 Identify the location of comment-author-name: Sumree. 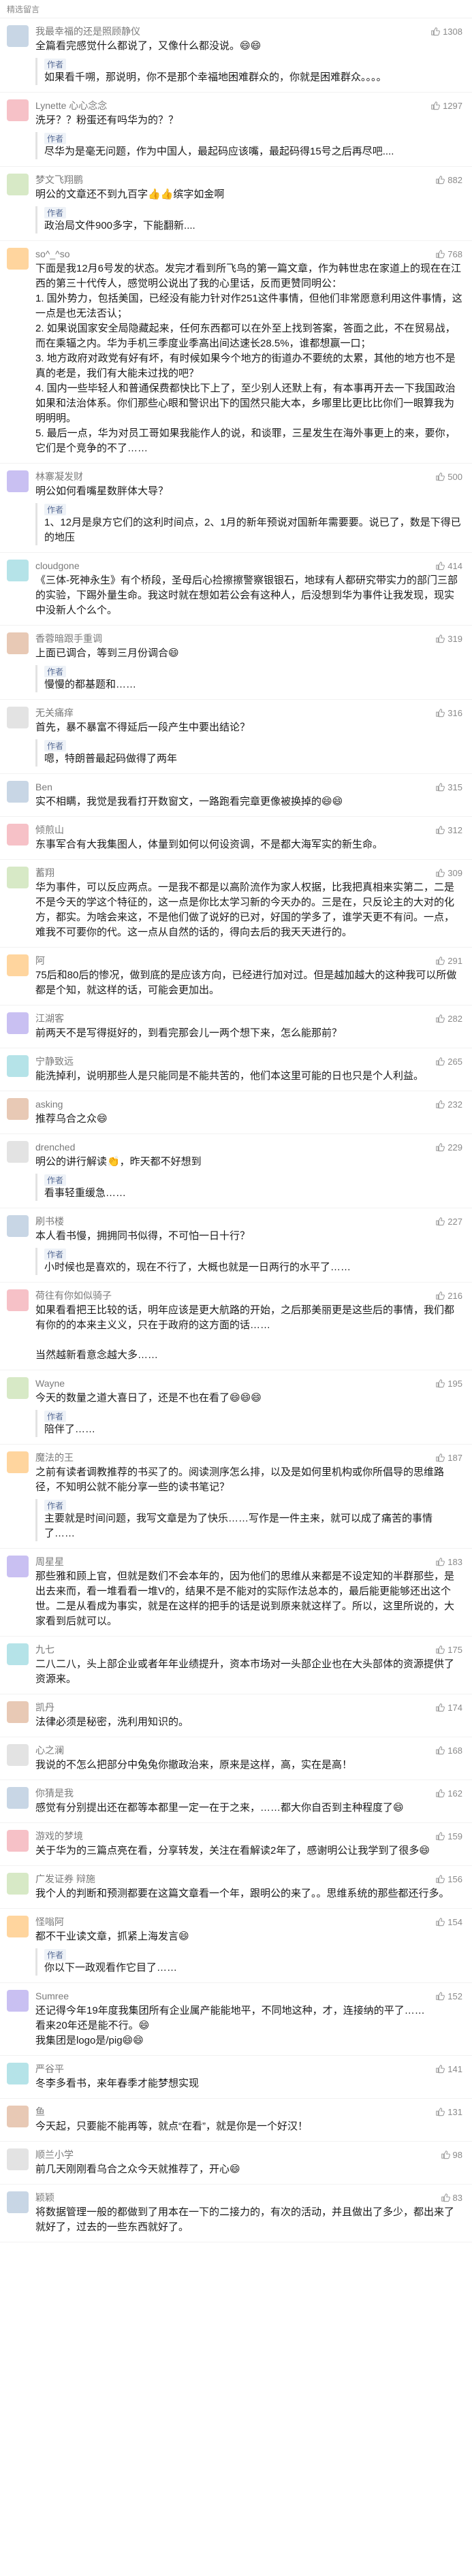
(52, 1996).